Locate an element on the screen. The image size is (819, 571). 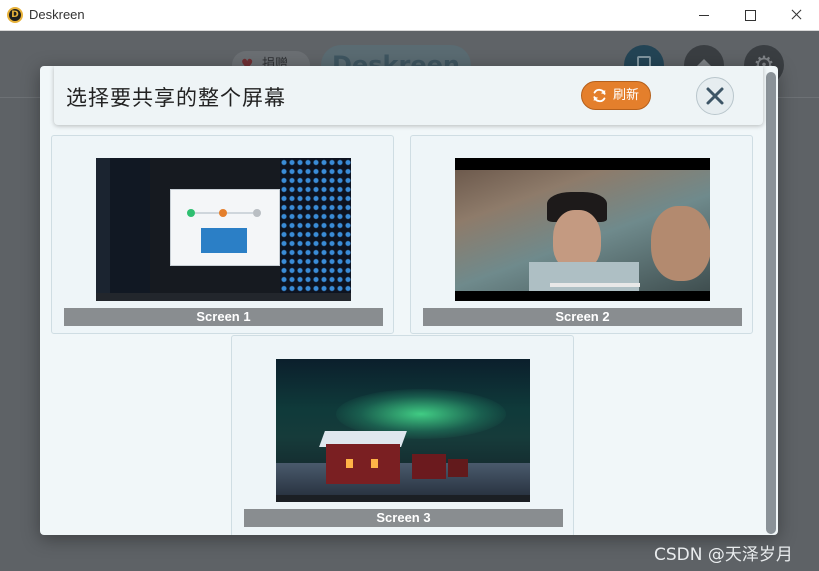
refresh-button: 刷新 is located at coordinates (616, 95).